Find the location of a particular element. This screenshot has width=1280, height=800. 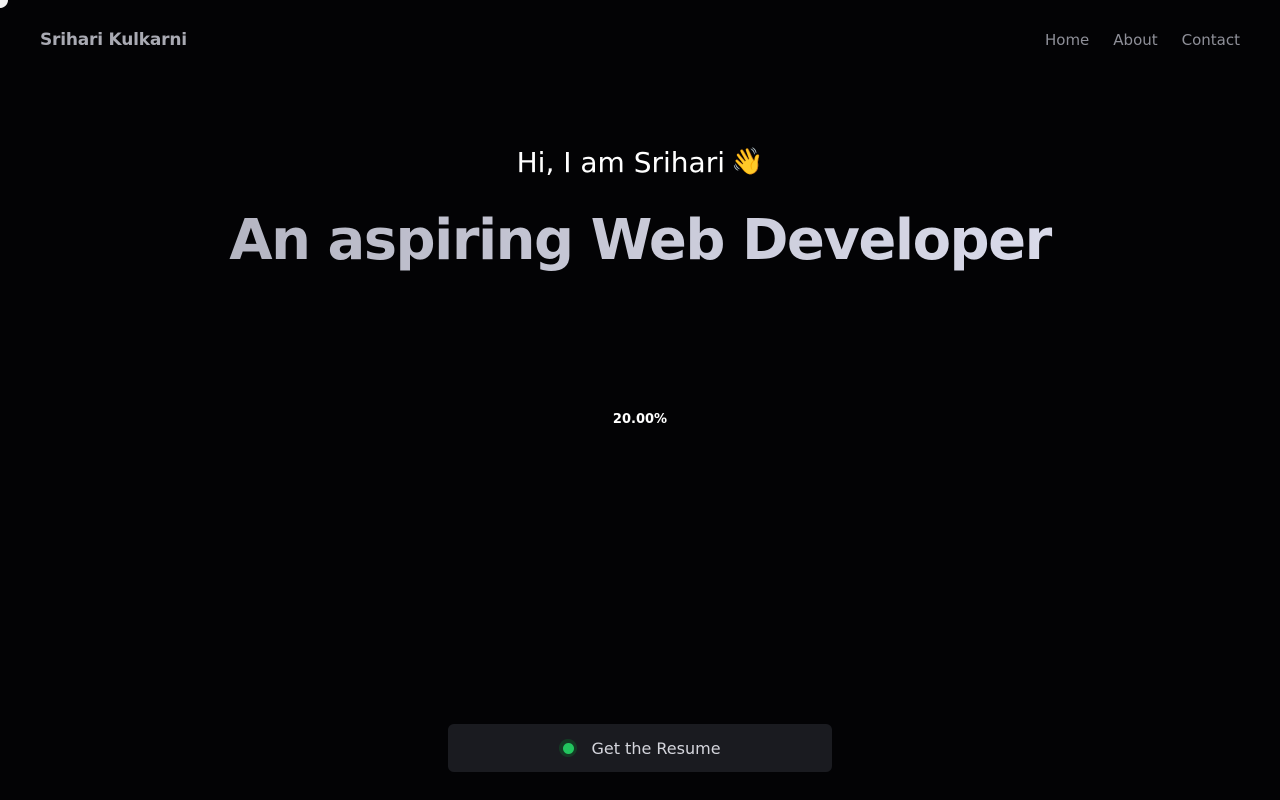

hero-headline: An aspiring Web Developer is located at coordinates (640, 240).